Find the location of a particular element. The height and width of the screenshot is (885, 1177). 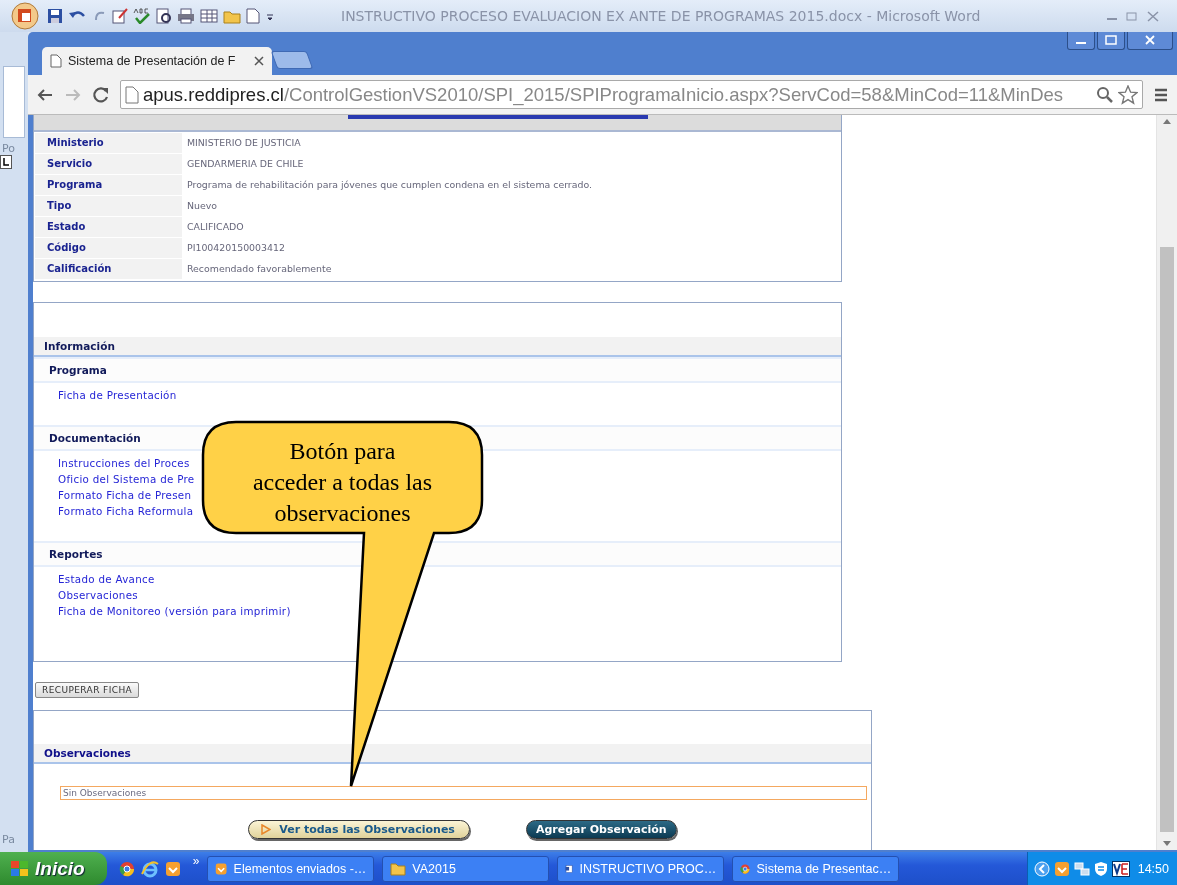

back-icon is located at coordinates (45, 94).